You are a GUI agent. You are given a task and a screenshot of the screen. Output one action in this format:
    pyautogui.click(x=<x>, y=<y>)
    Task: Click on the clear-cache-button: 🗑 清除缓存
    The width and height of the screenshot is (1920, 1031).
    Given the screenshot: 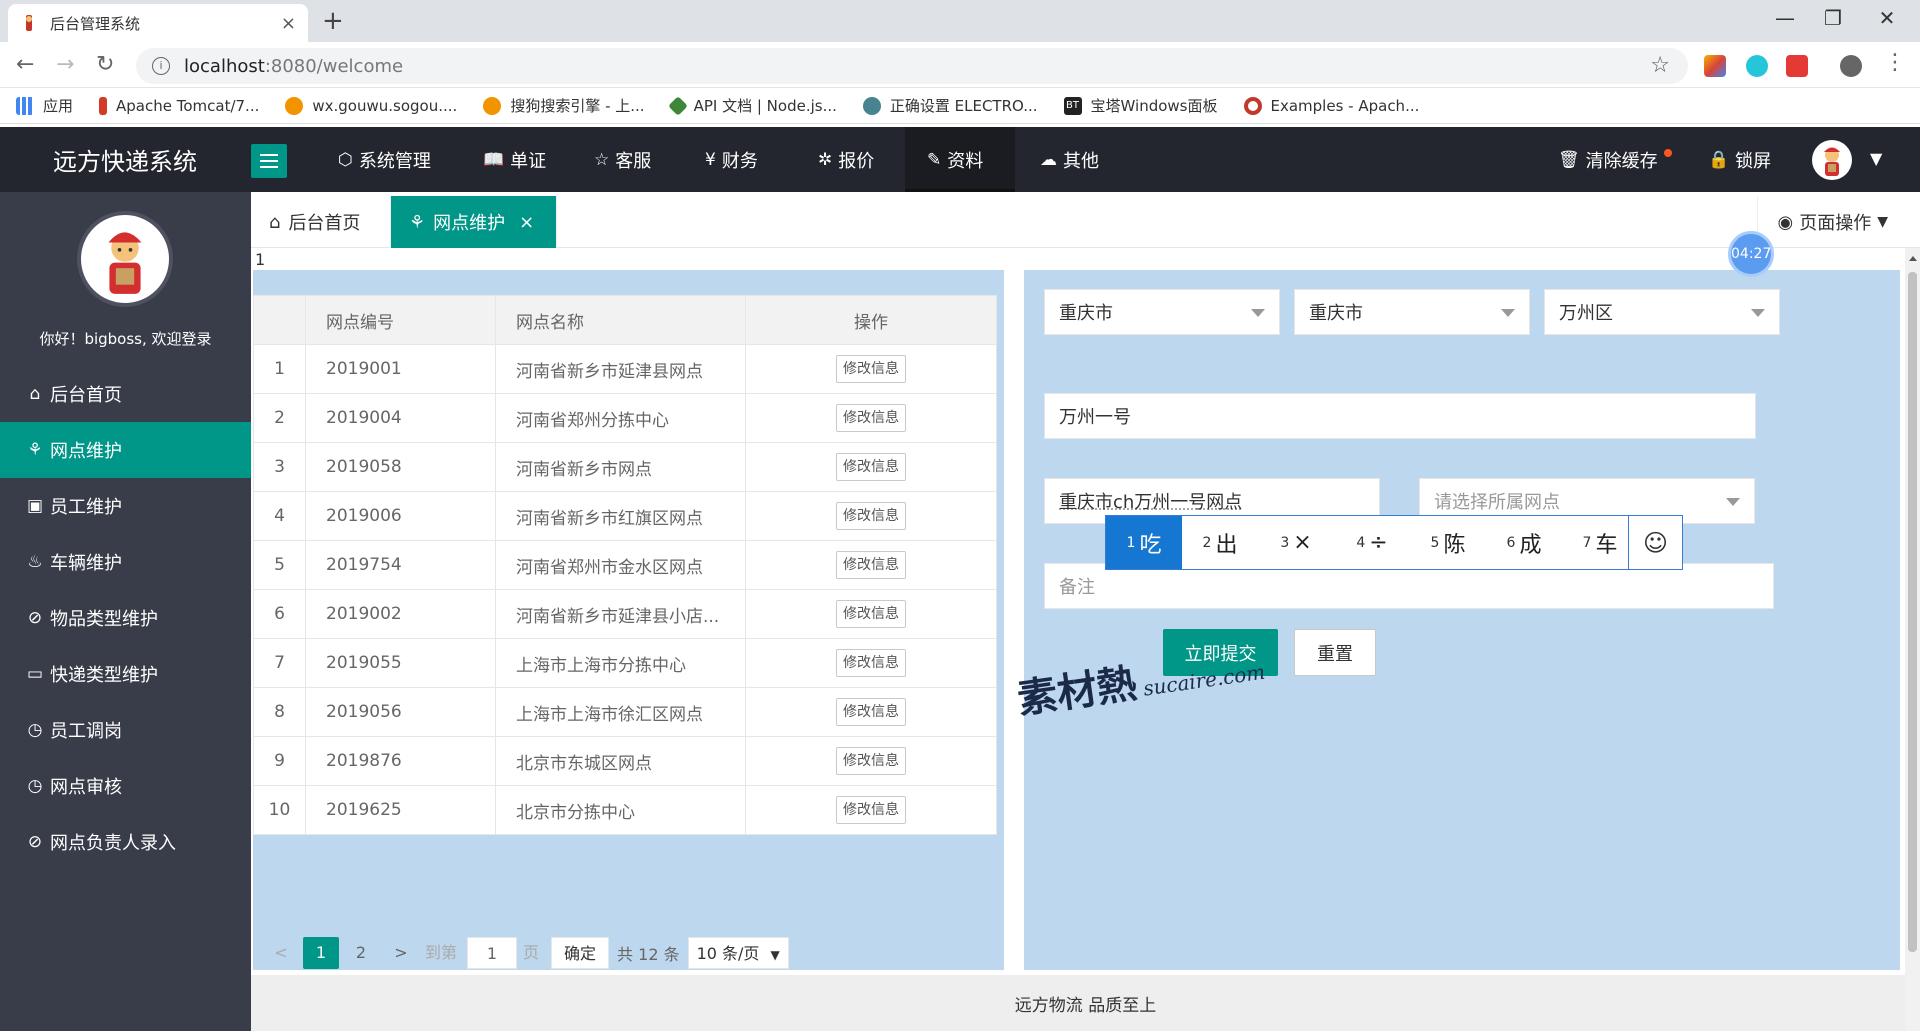 What is the action you would take?
    pyautogui.click(x=1608, y=159)
    